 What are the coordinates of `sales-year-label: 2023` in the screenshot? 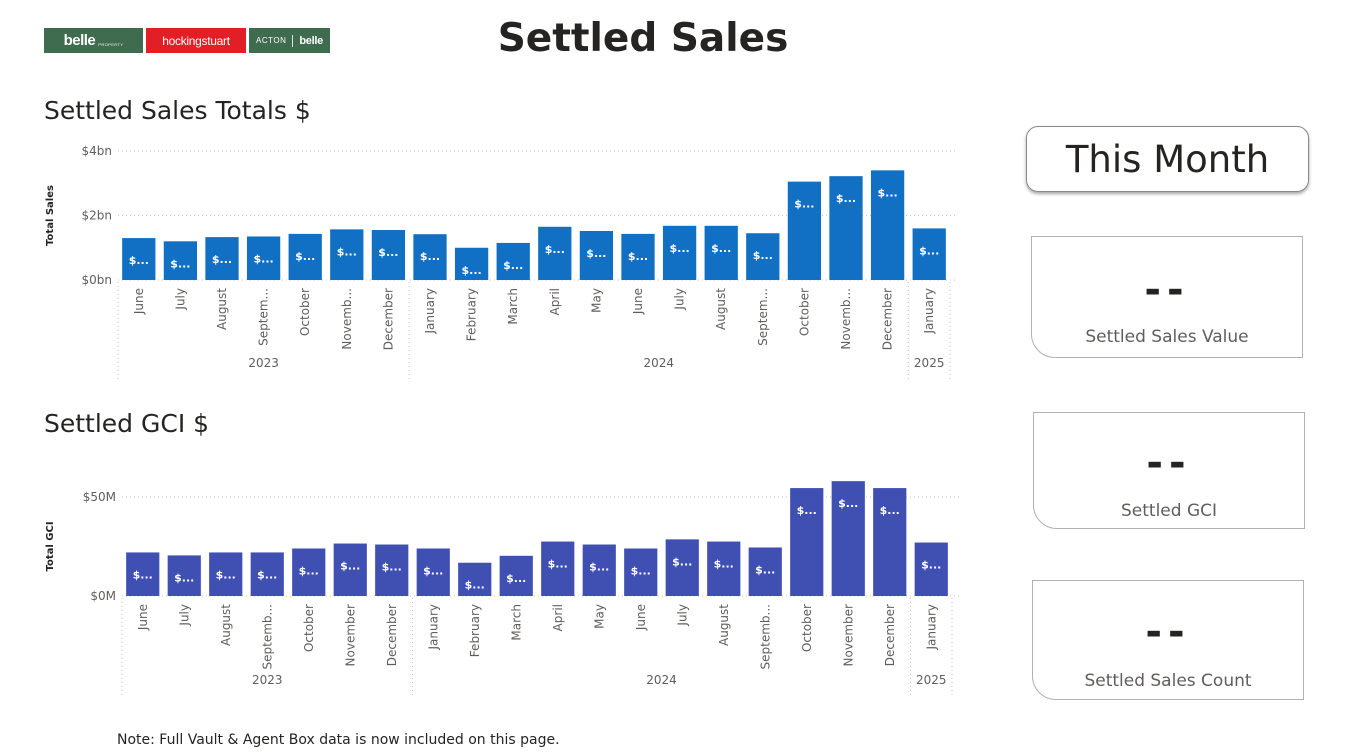 It's located at (263, 363).